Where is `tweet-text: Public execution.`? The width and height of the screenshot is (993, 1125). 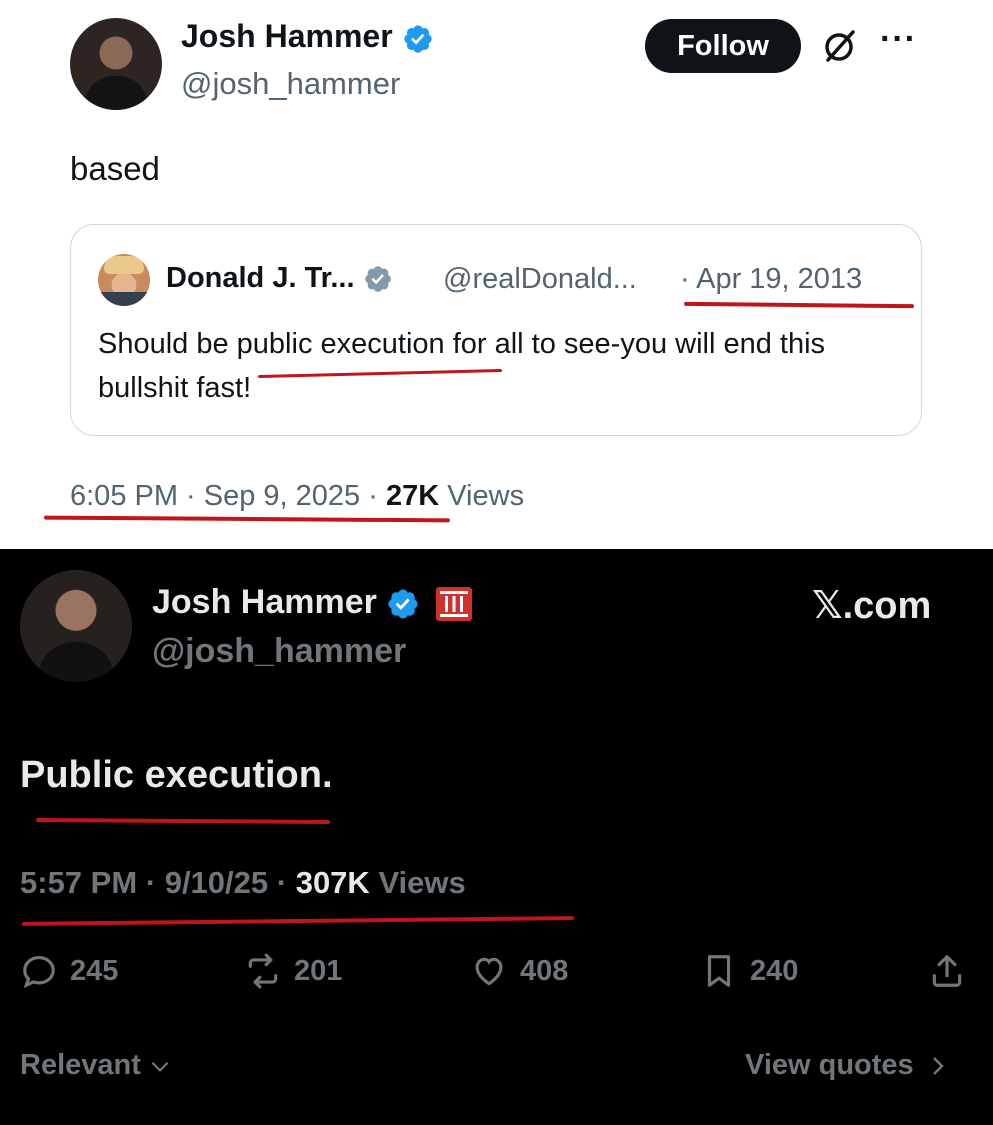 tweet-text: Public execution. is located at coordinates (176, 775).